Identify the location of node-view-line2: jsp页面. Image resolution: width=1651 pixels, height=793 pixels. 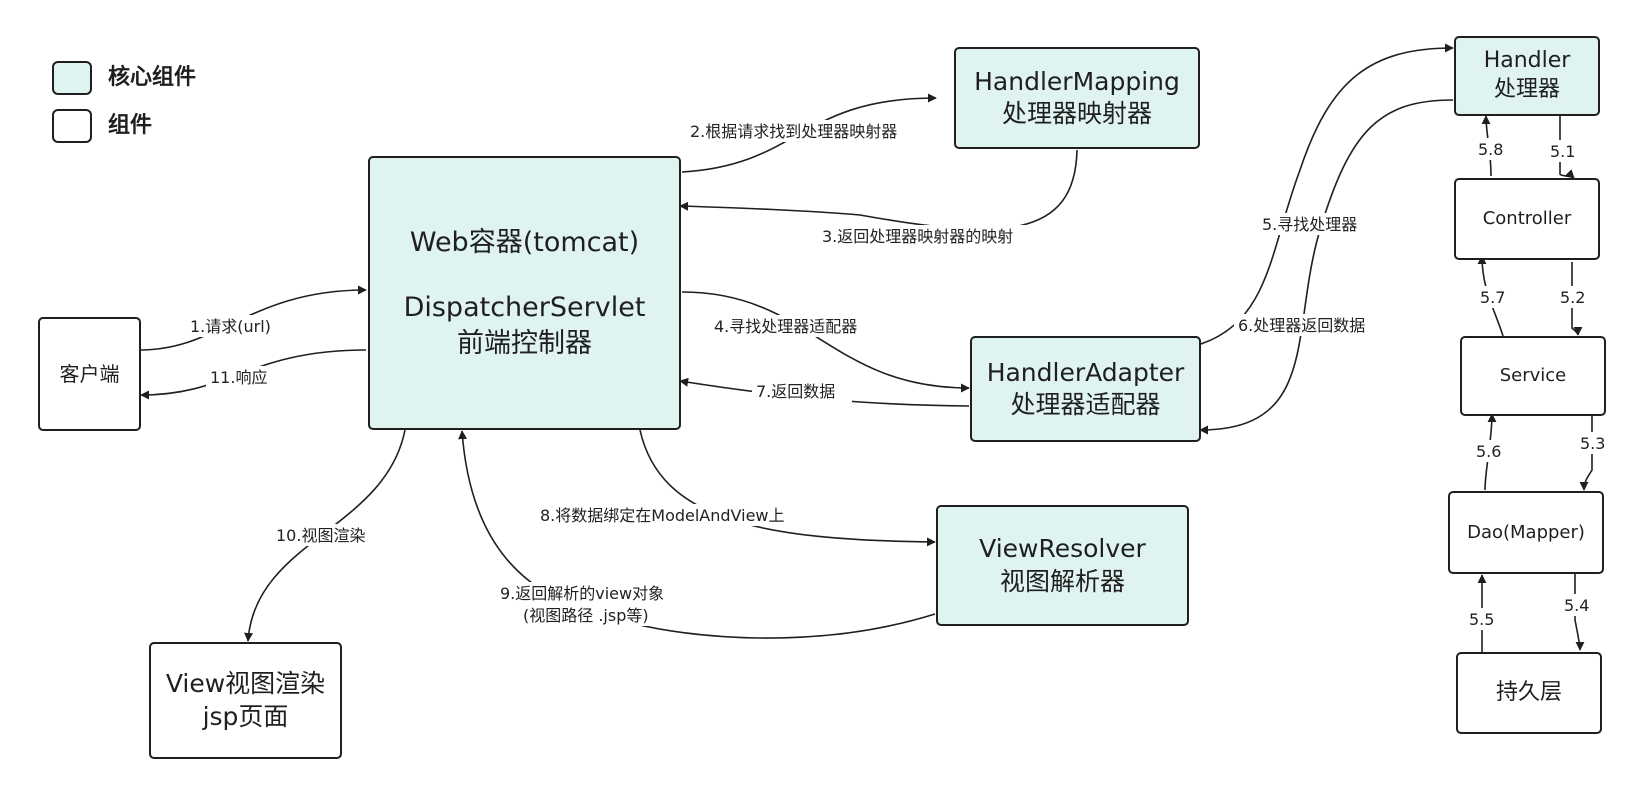
(245, 716).